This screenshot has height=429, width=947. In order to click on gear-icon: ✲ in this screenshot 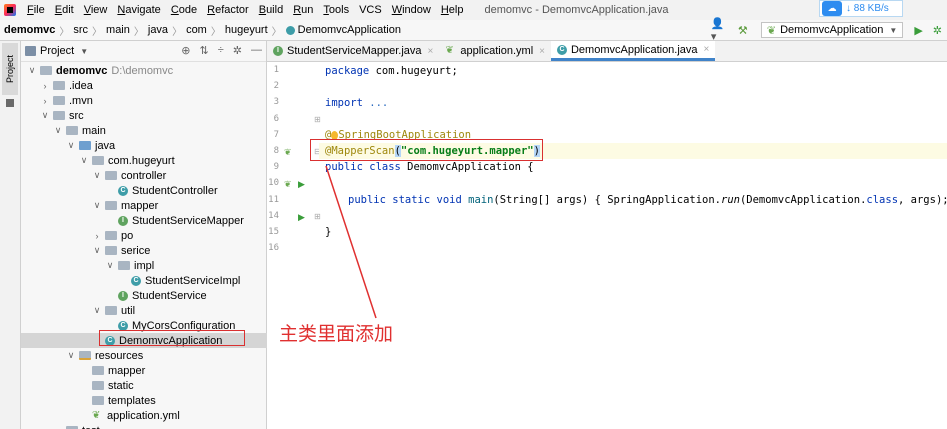, I will do `click(237, 50)`.